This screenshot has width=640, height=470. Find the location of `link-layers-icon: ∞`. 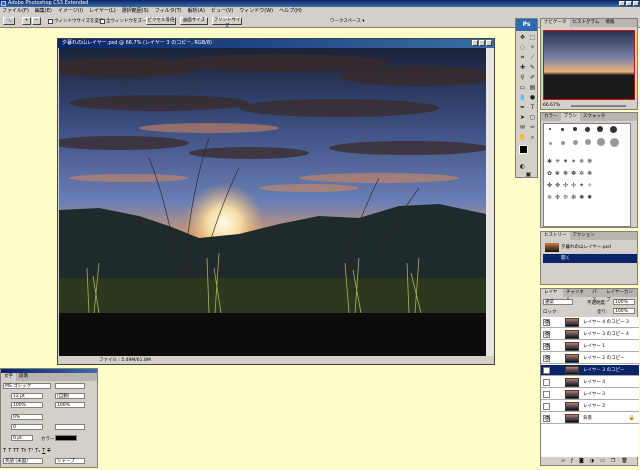

link-layers-icon: ∞ is located at coordinates (563, 461).